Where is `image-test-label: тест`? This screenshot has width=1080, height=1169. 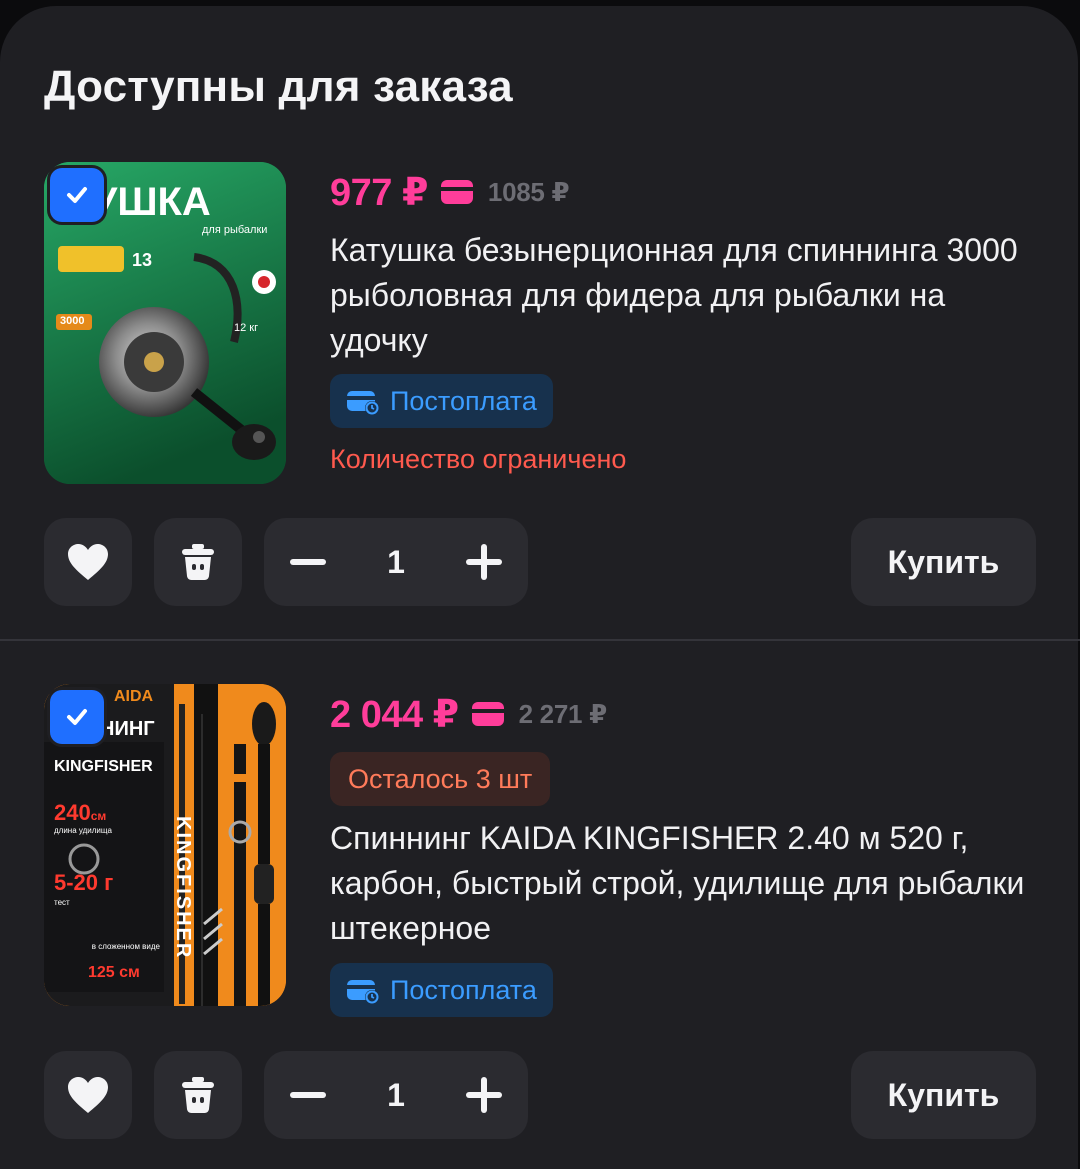 image-test-label: тест is located at coordinates (62, 902).